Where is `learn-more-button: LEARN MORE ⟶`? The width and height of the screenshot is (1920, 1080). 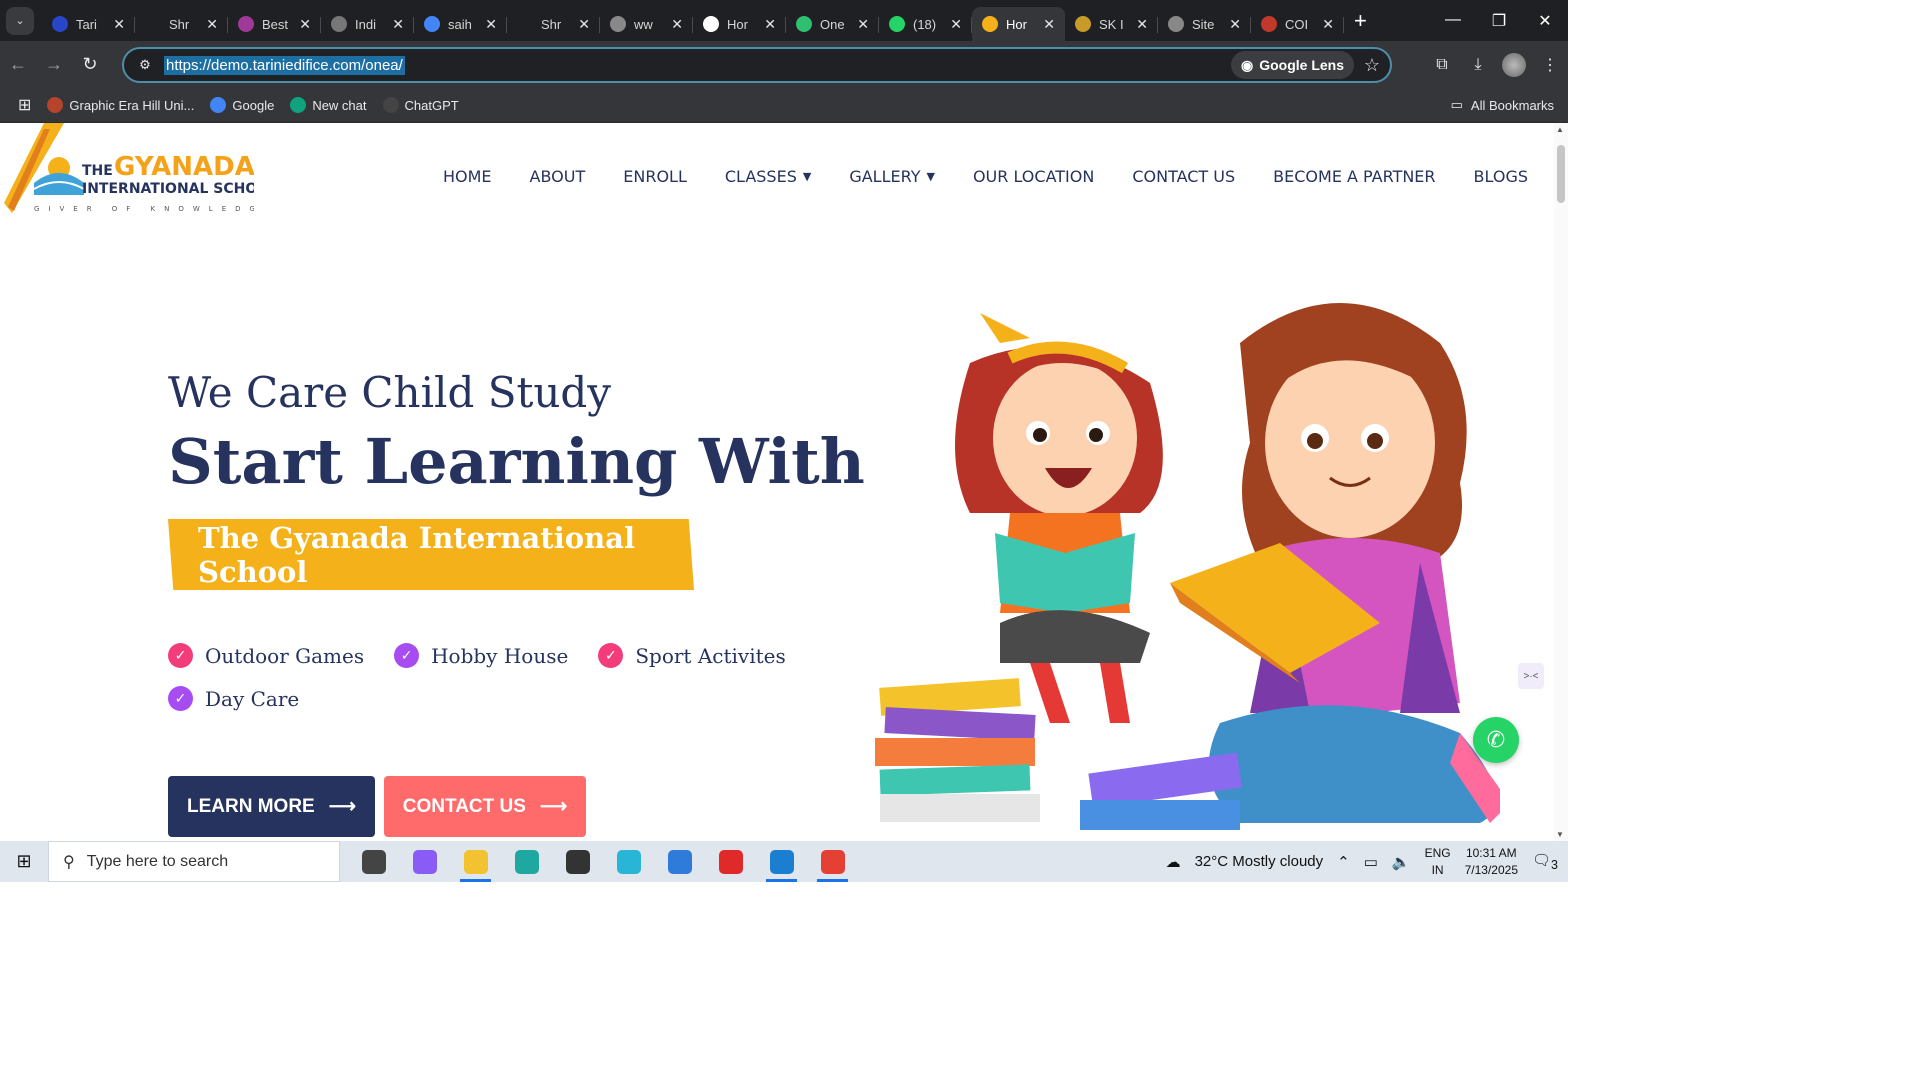 learn-more-button: LEARN MORE ⟶ is located at coordinates (271, 806).